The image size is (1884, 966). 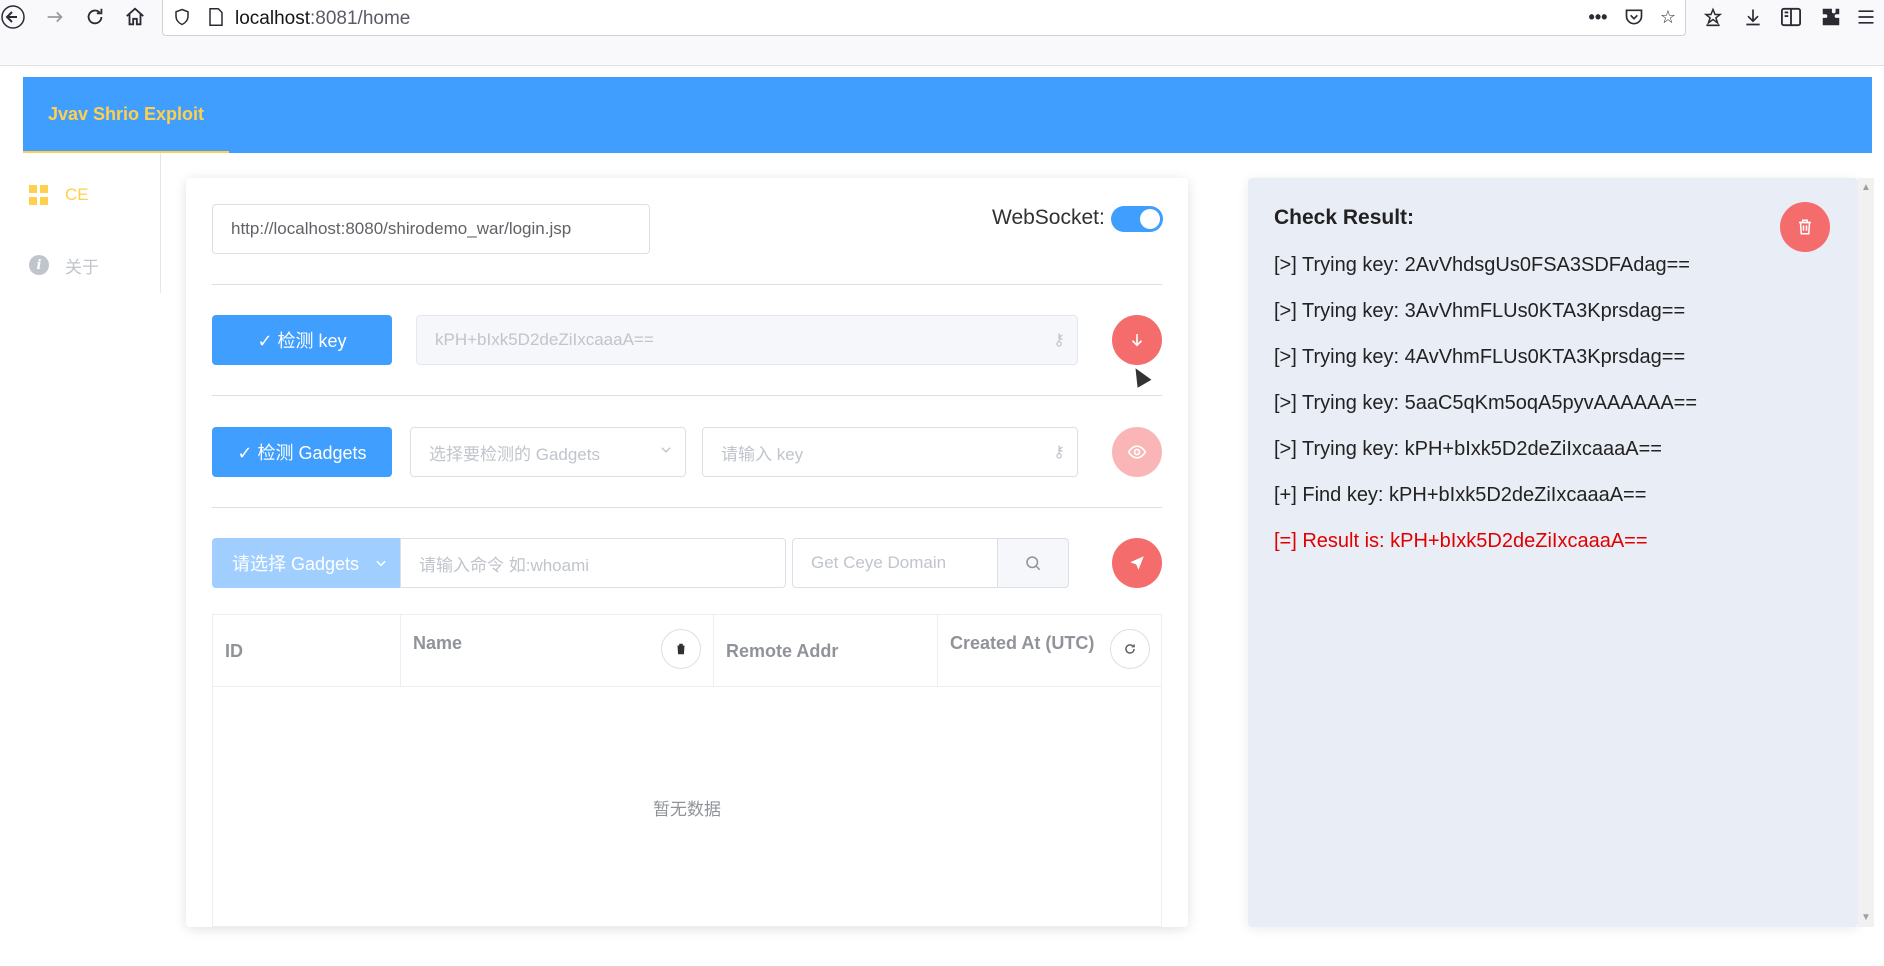 I want to click on gadgets-select: 选择要检测的 Gadgets, so click(x=548, y=452).